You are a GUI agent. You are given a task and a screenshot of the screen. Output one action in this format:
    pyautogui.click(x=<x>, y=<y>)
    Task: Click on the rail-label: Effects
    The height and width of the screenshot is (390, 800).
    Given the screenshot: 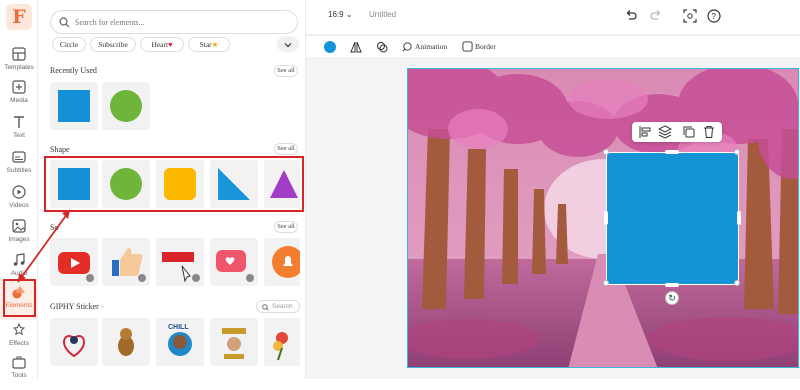 What is the action you would take?
    pyautogui.click(x=19, y=343)
    